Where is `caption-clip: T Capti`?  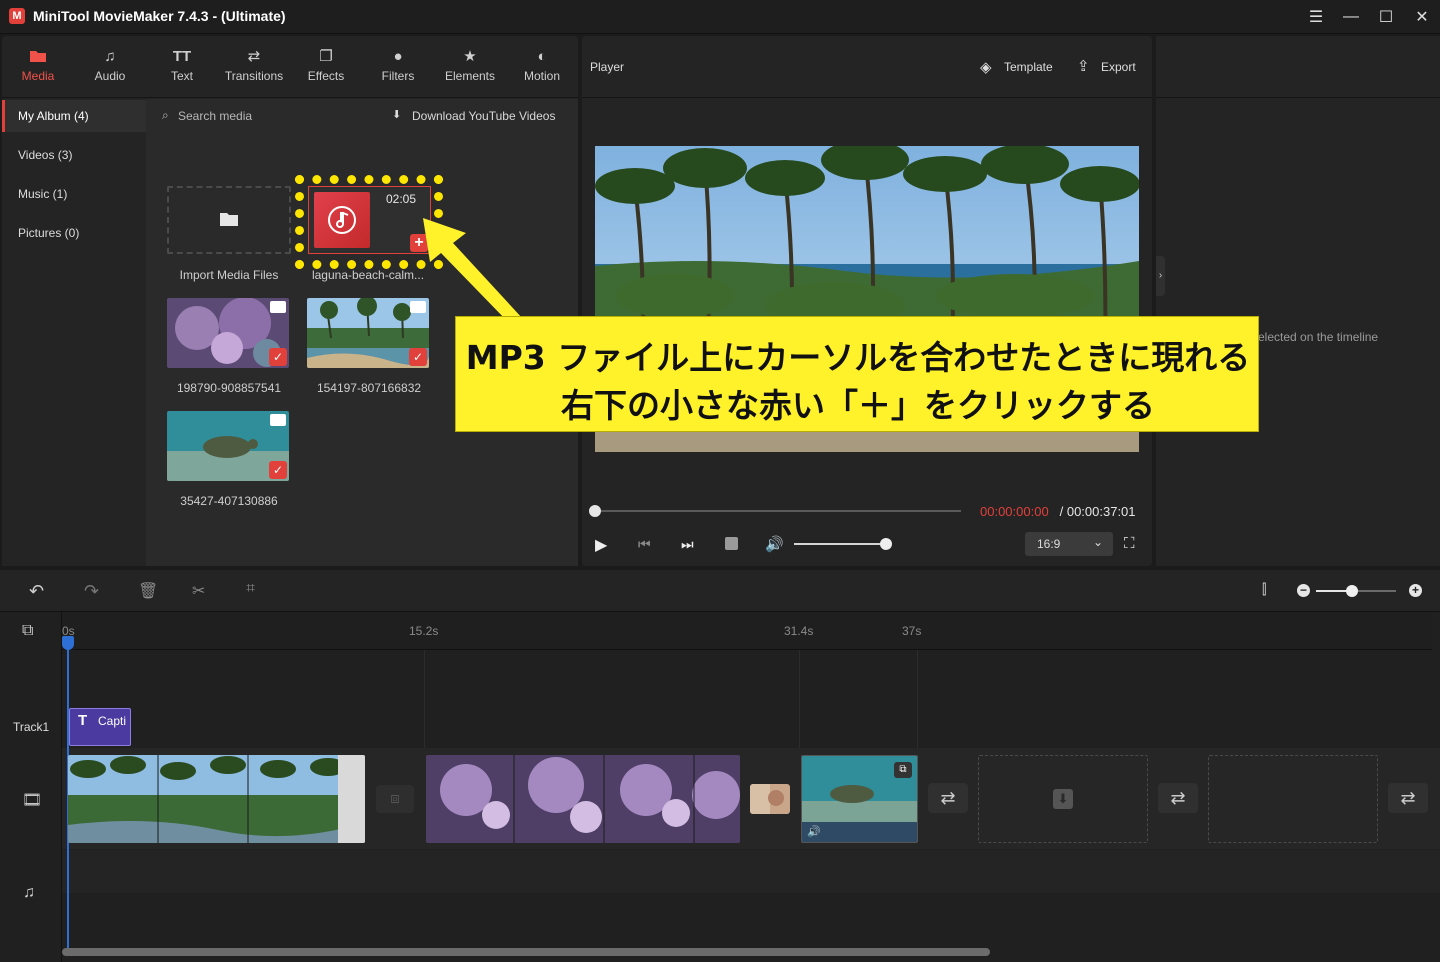
caption-clip: T Capti is located at coordinates (100, 727).